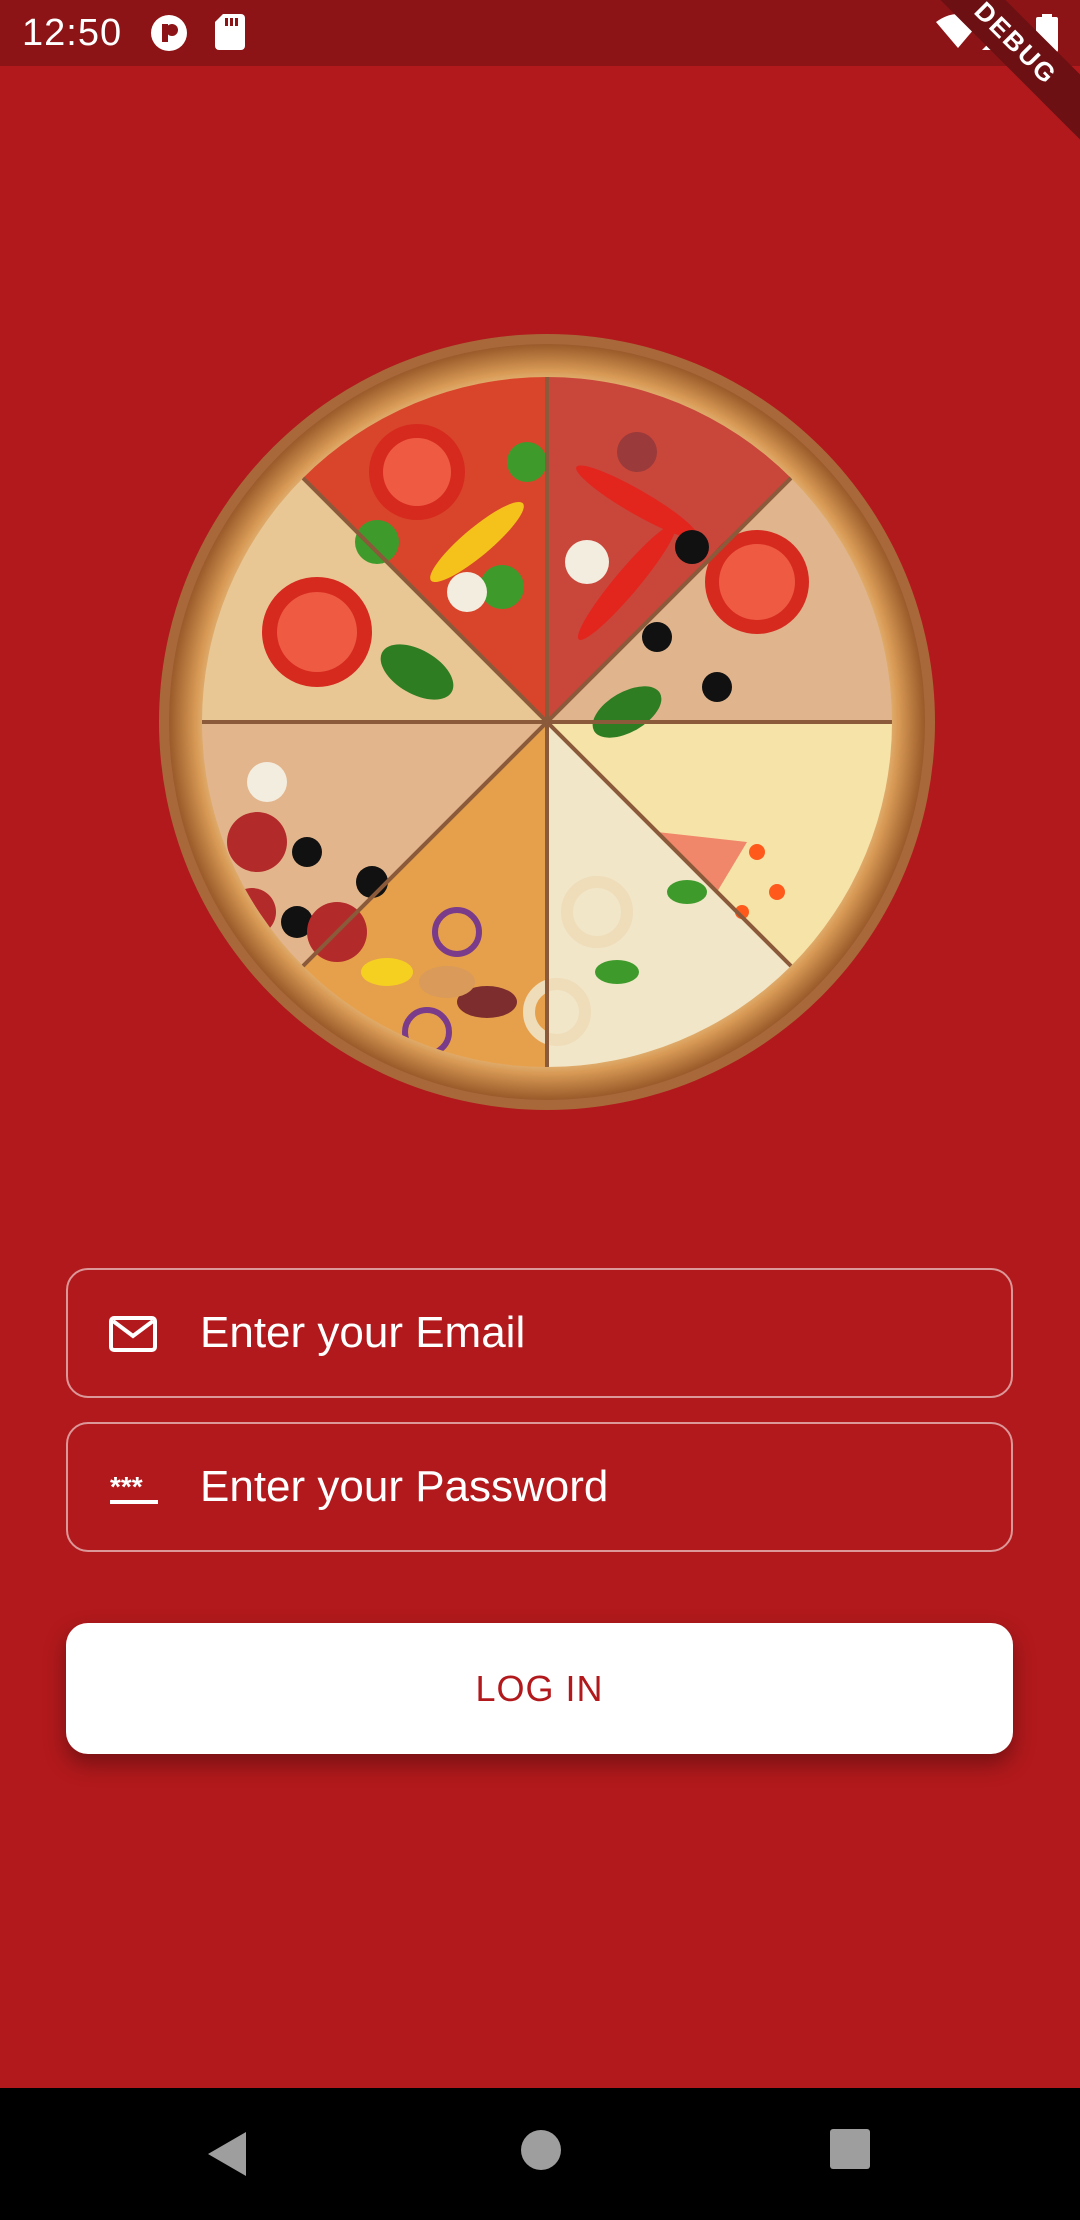 Image resolution: width=1080 pixels, height=2220 pixels. Describe the element at coordinates (539, 1688) in the screenshot. I see `login-button: LOG IN` at that location.